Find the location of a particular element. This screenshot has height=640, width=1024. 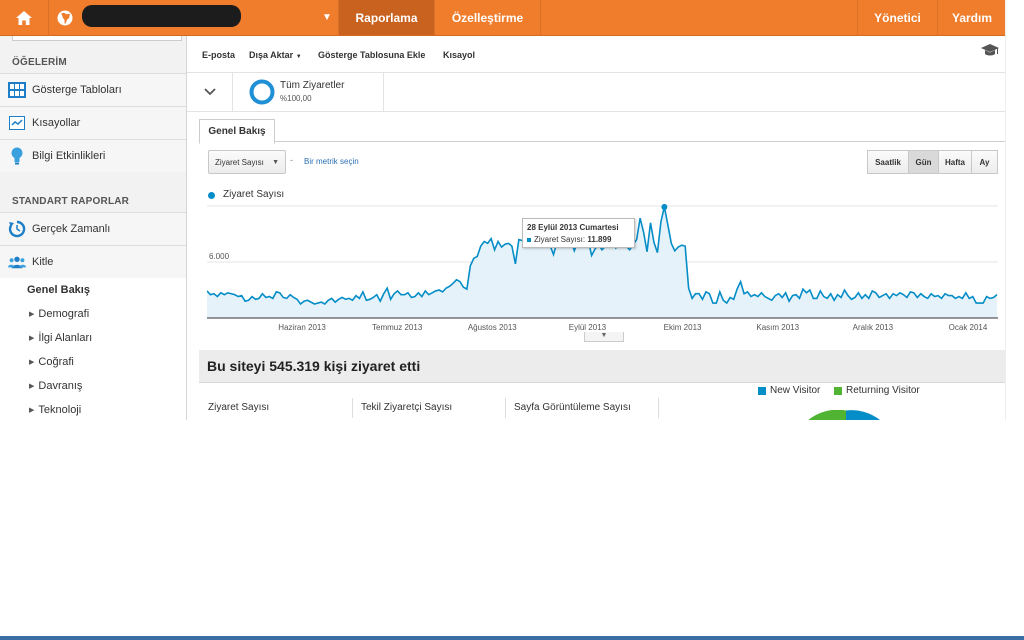

sidebar-item-realtime: Gerçek Zamanlı is located at coordinates (93, 228).